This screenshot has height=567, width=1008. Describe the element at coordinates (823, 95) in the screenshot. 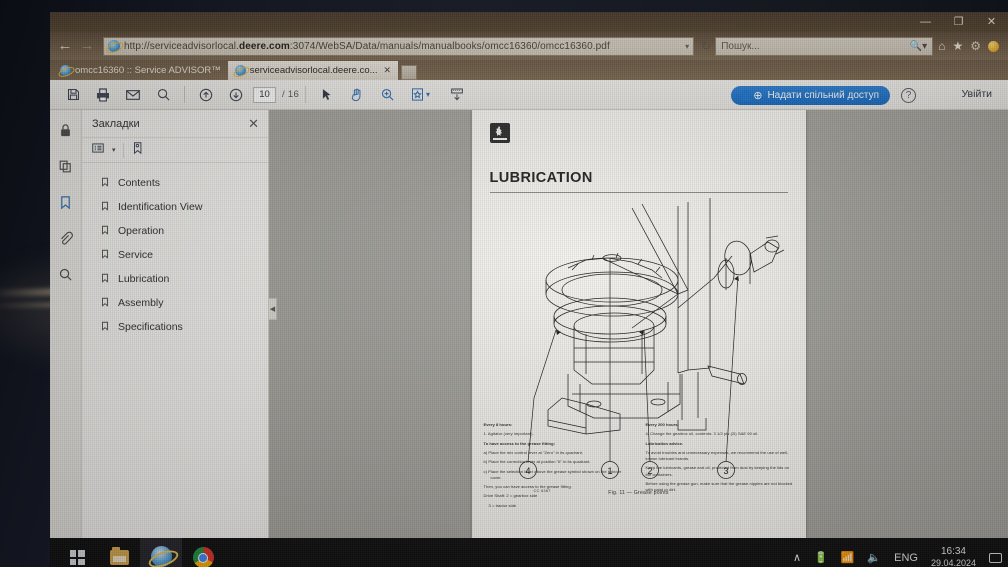

I see `share-button-label: Надати спільний доступ` at that location.